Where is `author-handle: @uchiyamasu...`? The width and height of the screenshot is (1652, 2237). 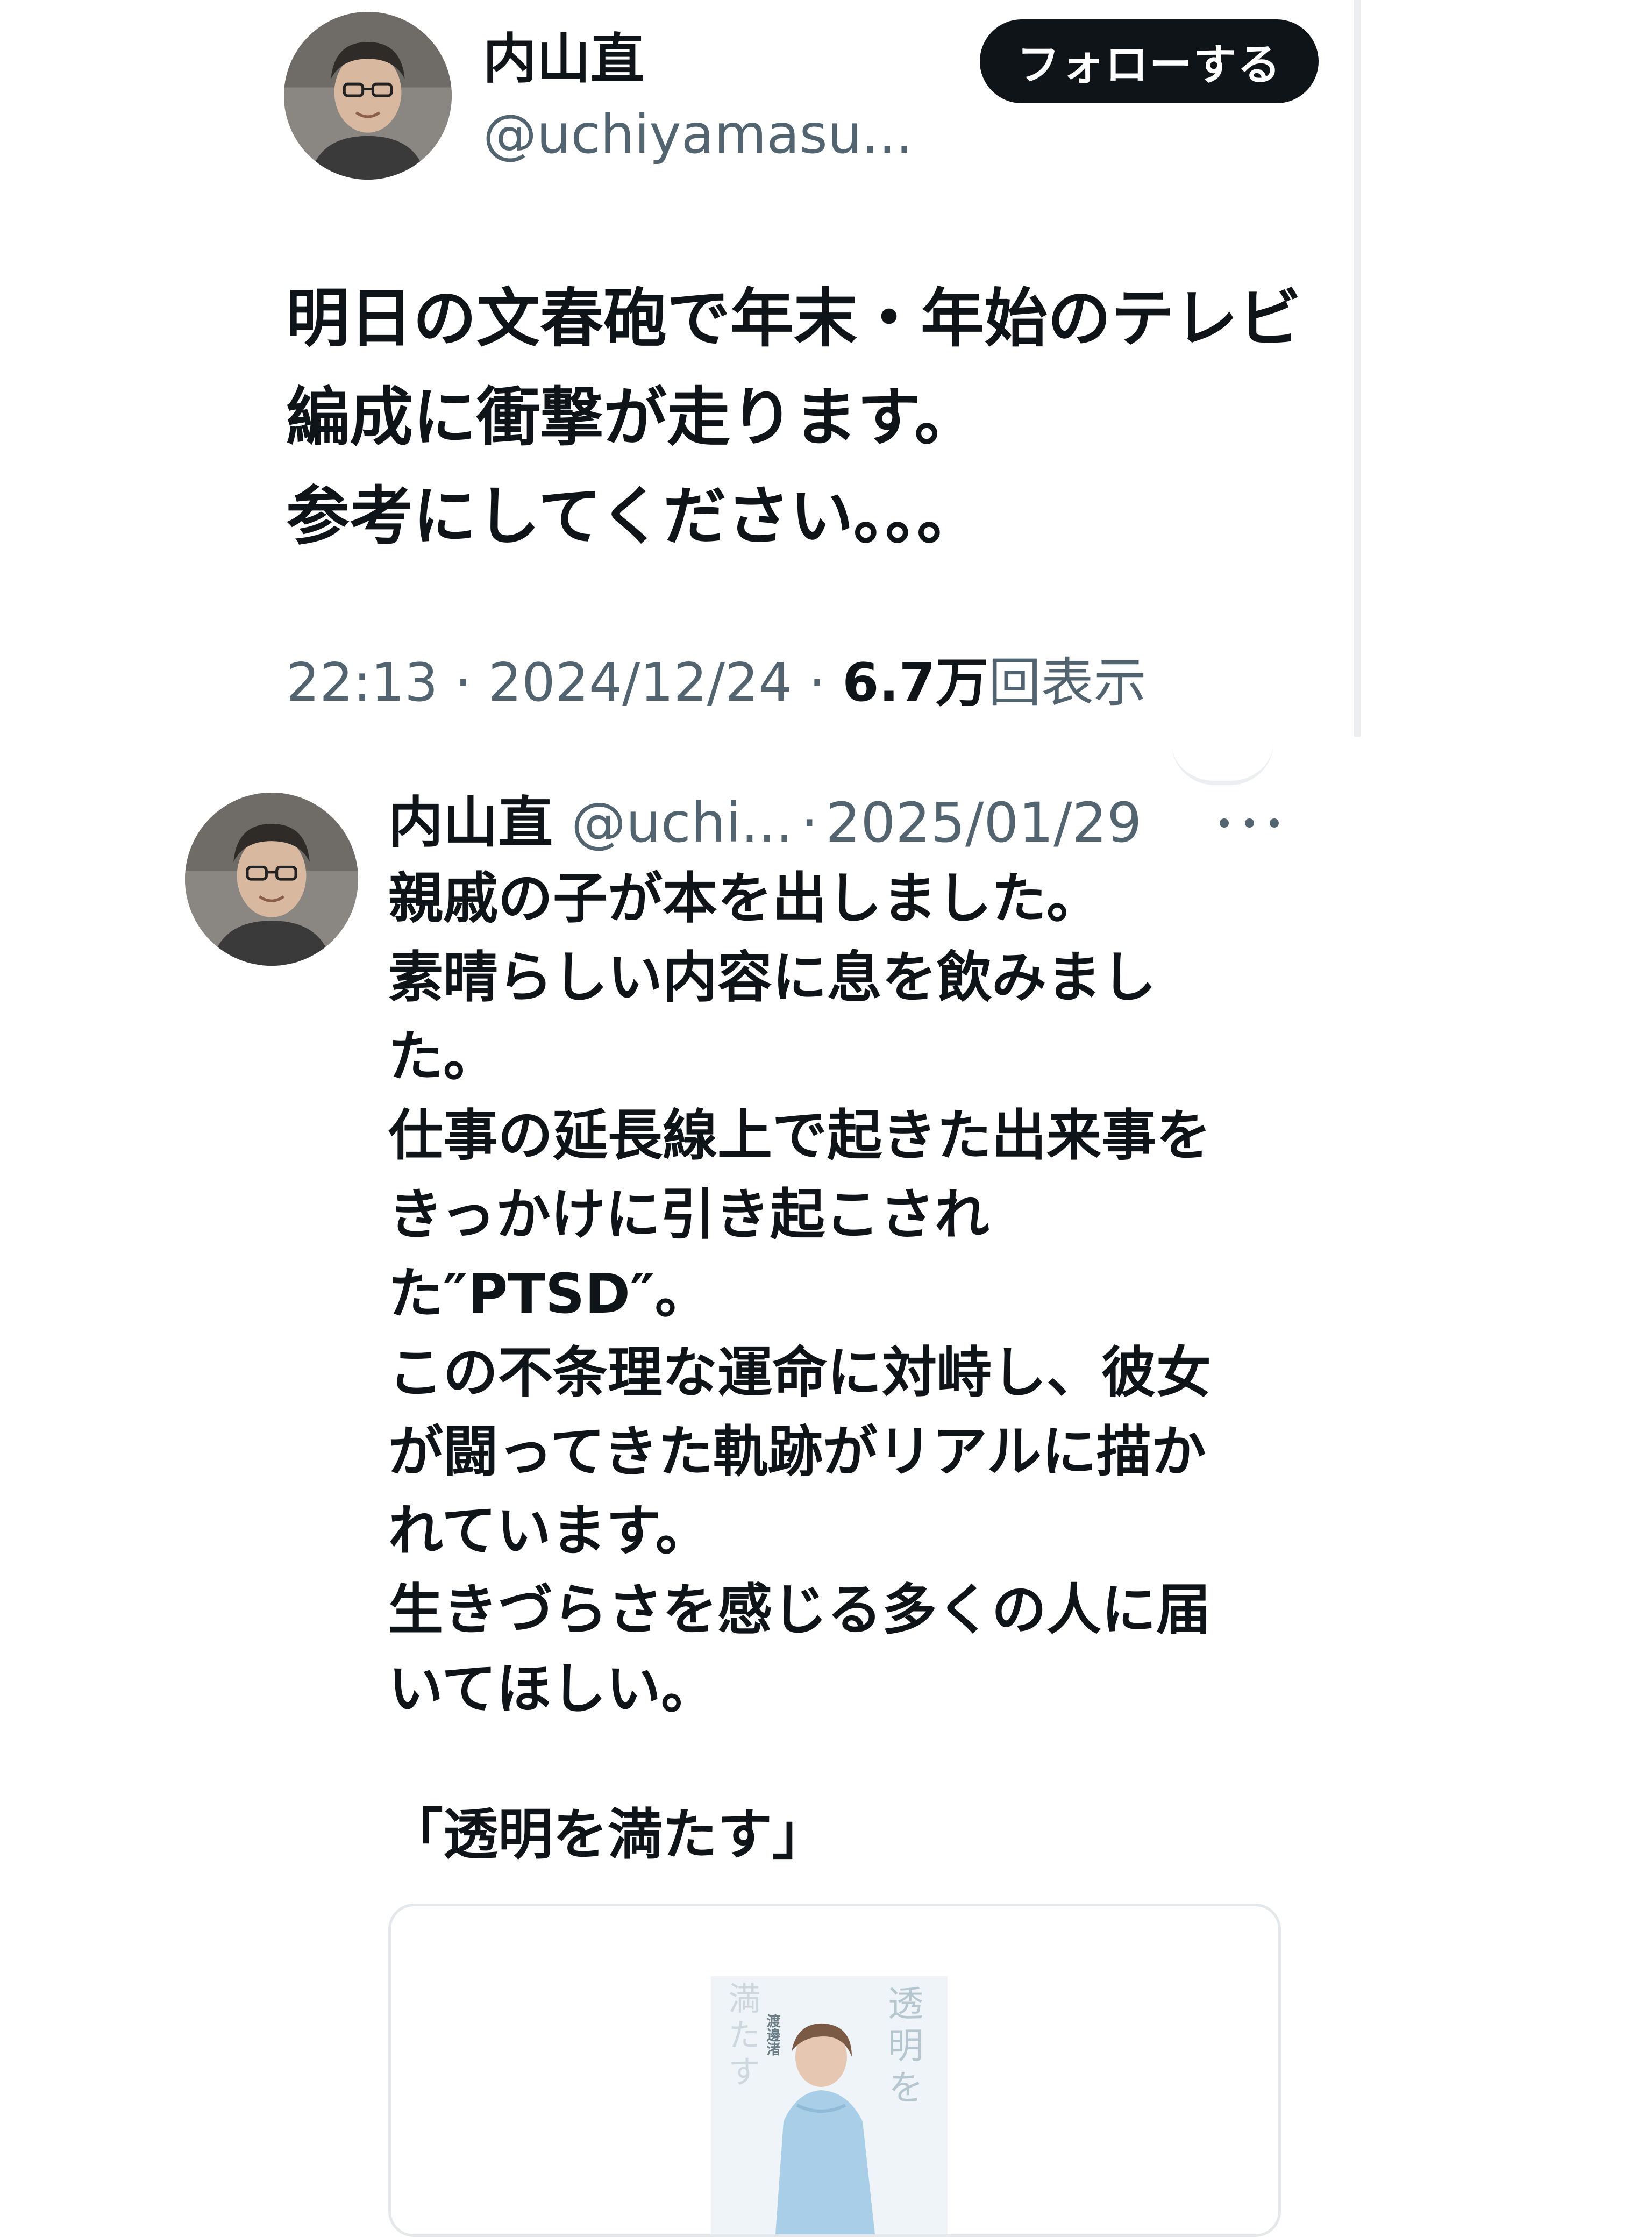
author-handle: @uchiyamasu... is located at coordinates (698, 134).